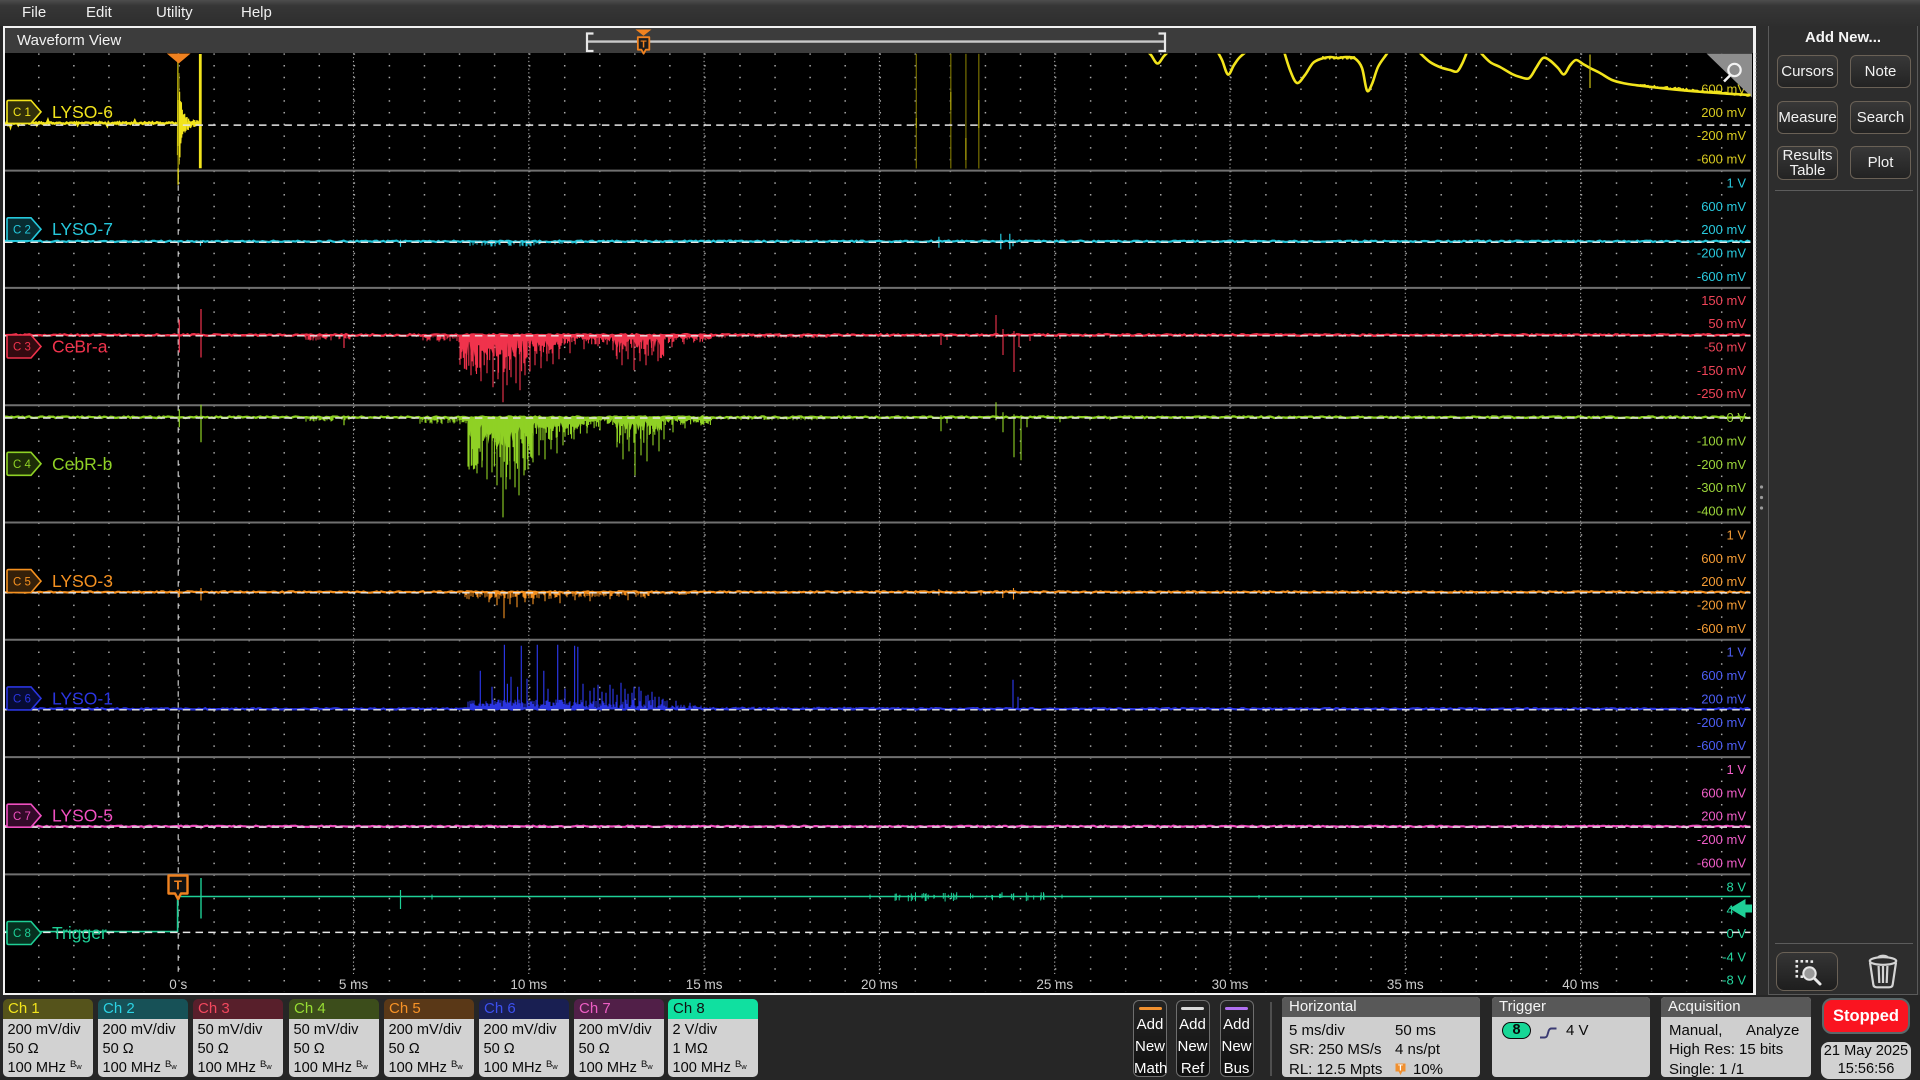 The image size is (1920, 1080). What do you see at coordinates (1230, 984) in the screenshot?
I see `svg-text: 30 ms` at bounding box center [1230, 984].